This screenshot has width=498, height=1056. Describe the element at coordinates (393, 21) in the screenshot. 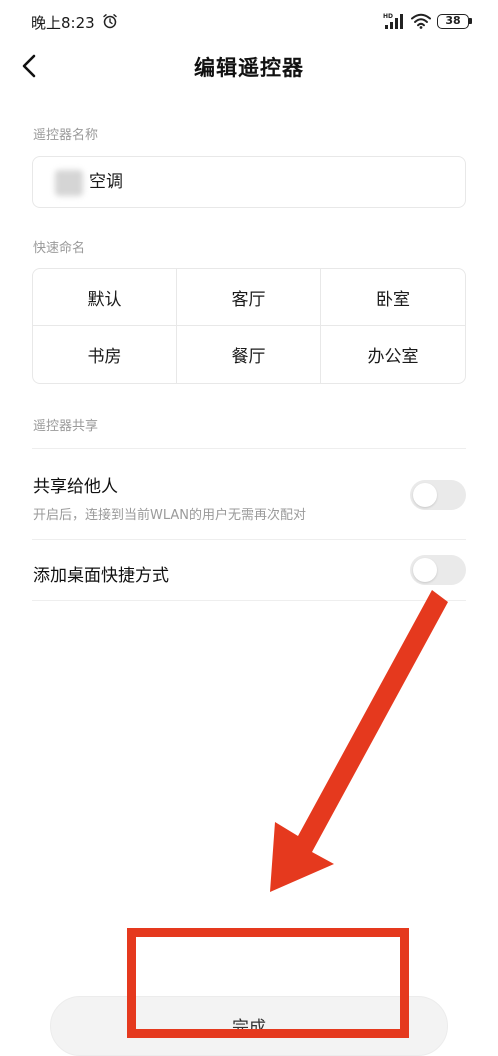

I see `signal-icon: HD` at that location.